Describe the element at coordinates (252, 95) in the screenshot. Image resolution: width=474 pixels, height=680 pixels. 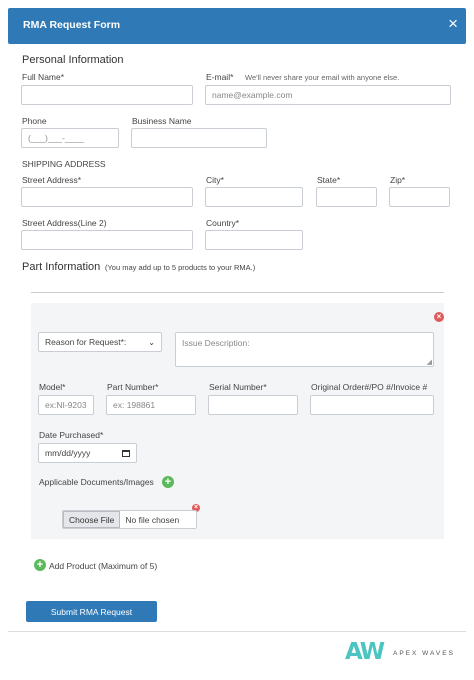
I see `email-placeholder: name@example.com` at that location.